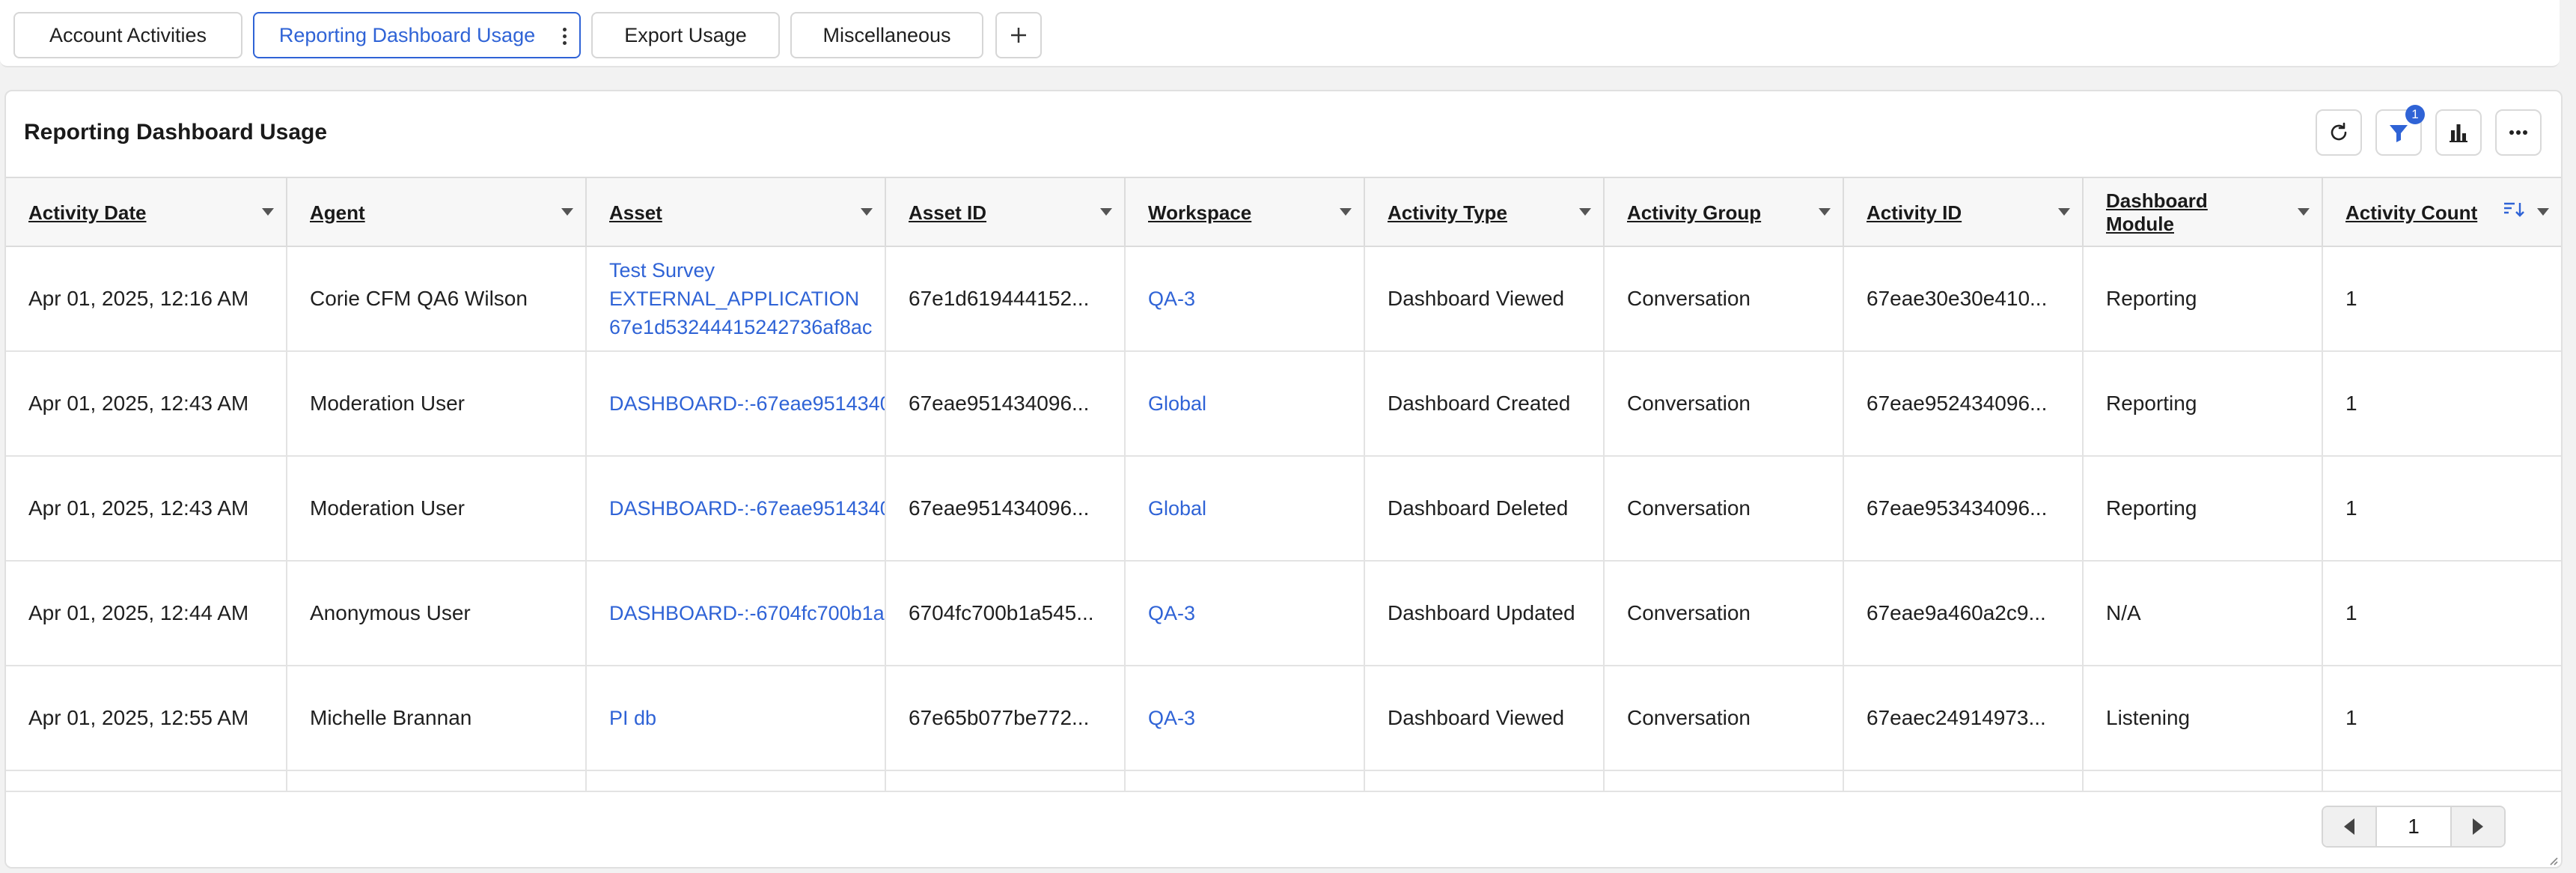 The height and width of the screenshot is (873, 2576). I want to click on asset-link-line: Test Survey, so click(662, 270).